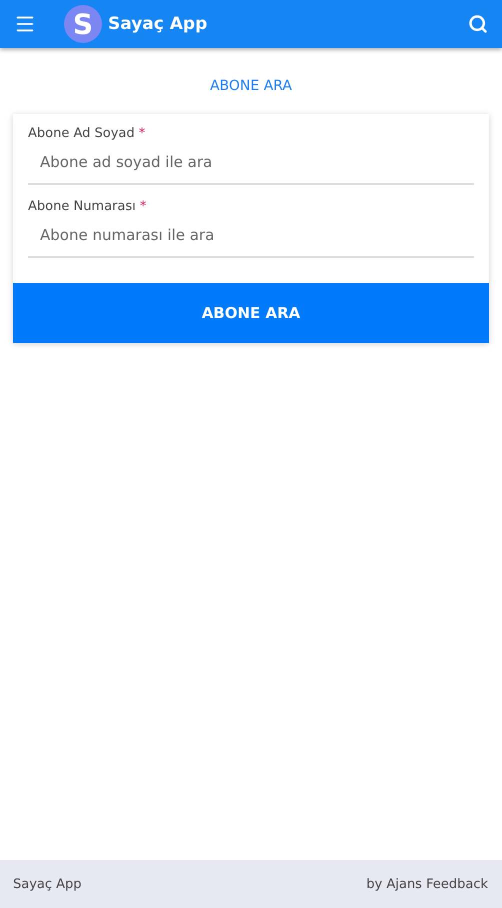 The image size is (502, 908). What do you see at coordinates (158, 24) in the screenshot?
I see `app-title: Sayaç App` at bounding box center [158, 24].